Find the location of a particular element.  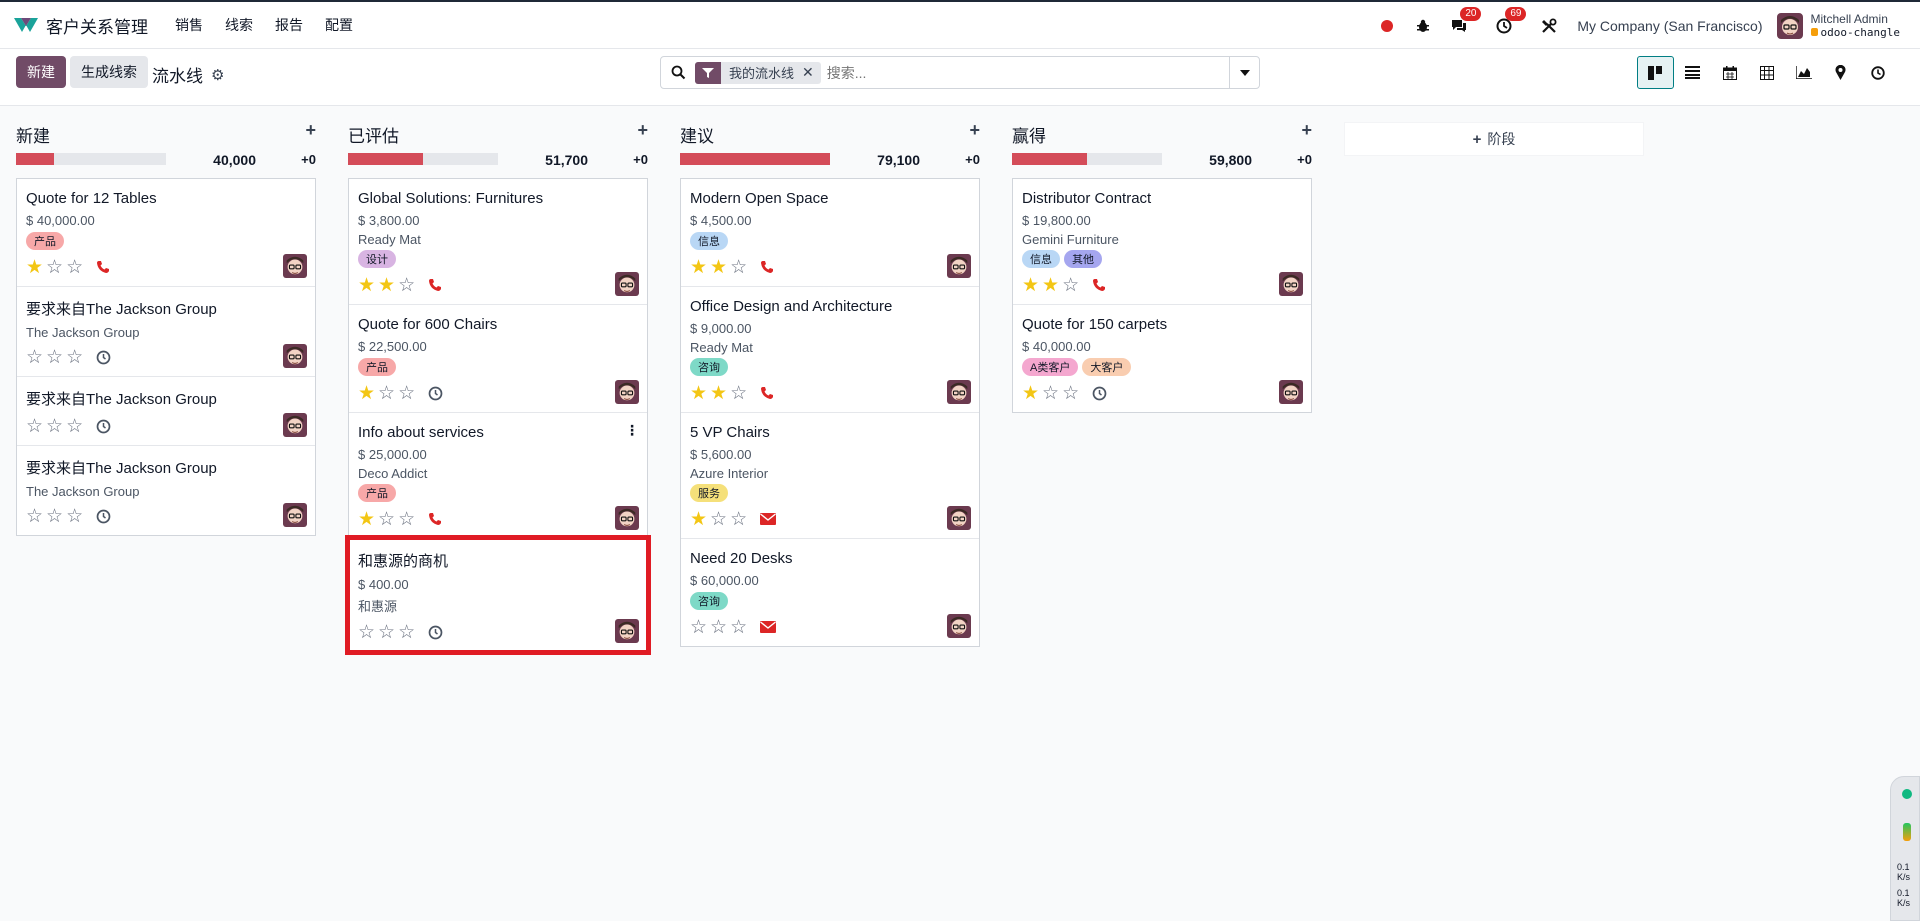

opportunity-card: Quote for 12 Tables $ 40,000.00 产品 ★ ☆ ☆ is located at coordinates (166, 233).